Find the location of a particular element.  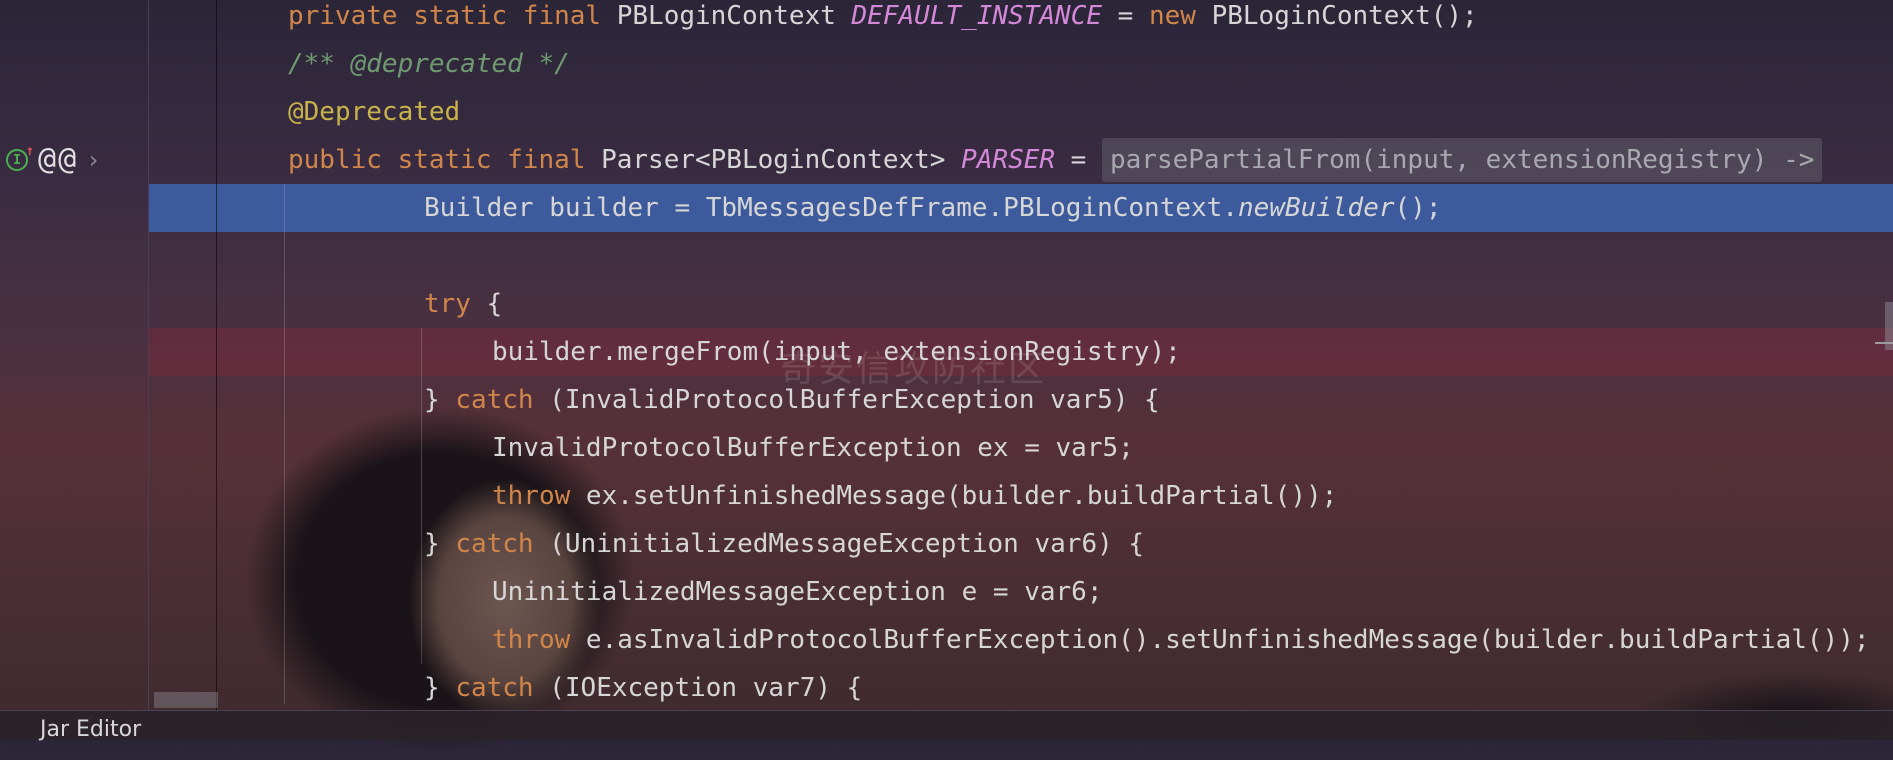

code-text: UninitializedMessageException e = var6; is located at coordinates (797, 592).